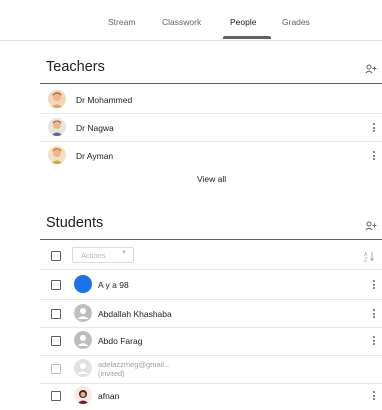 The image size is (382, 410). Describe the element at coordinates (95, 156) in the screenshot. I see `teacher-name: Dr Ayman` at that location.